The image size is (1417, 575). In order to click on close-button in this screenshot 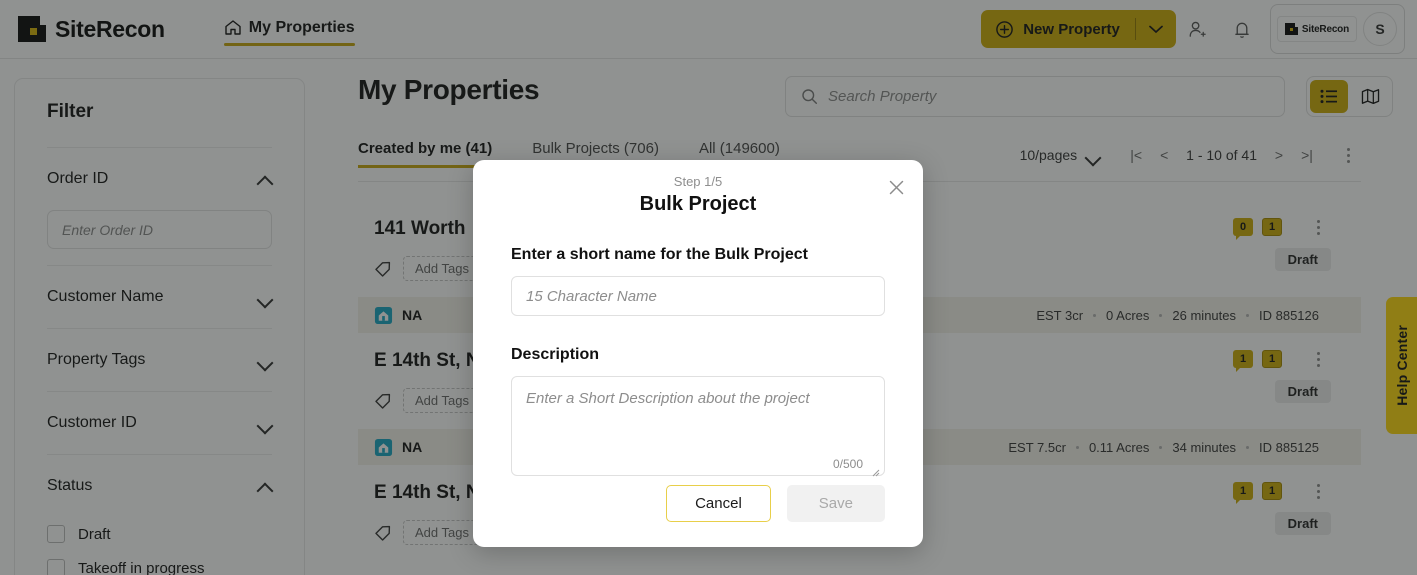, I will do `click(896, 187)`.